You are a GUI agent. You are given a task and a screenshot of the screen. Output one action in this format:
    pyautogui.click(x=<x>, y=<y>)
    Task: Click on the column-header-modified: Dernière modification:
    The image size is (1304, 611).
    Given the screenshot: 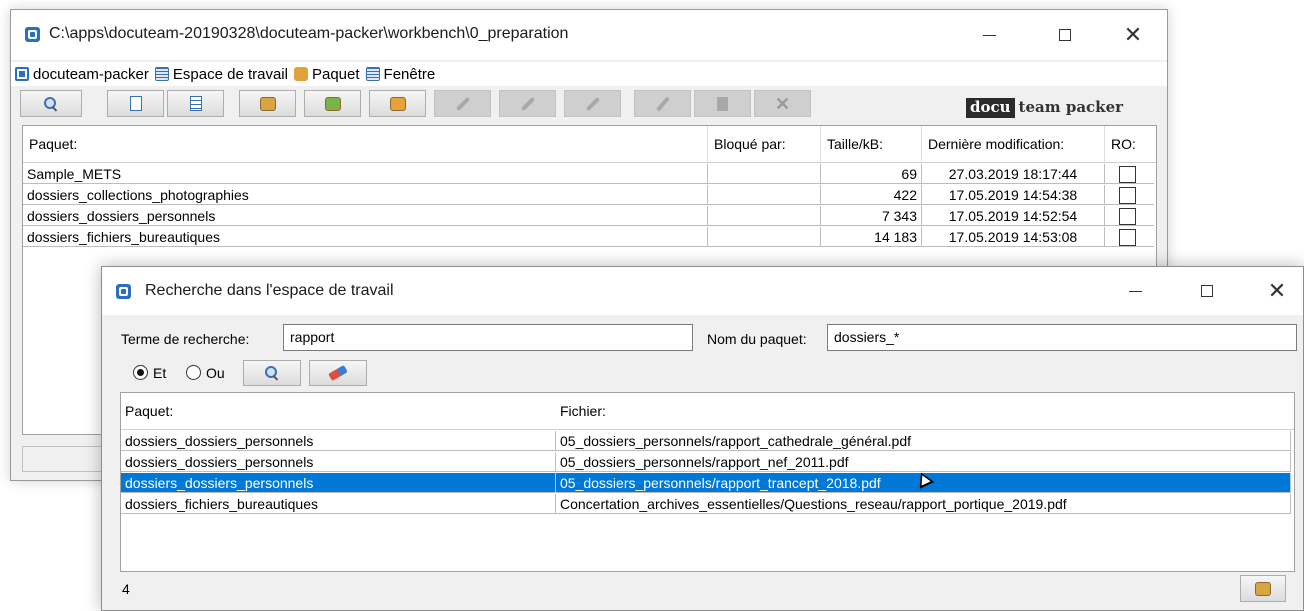 What is the action you would take?
    pyautogui.click(x=1013, y=144)
    